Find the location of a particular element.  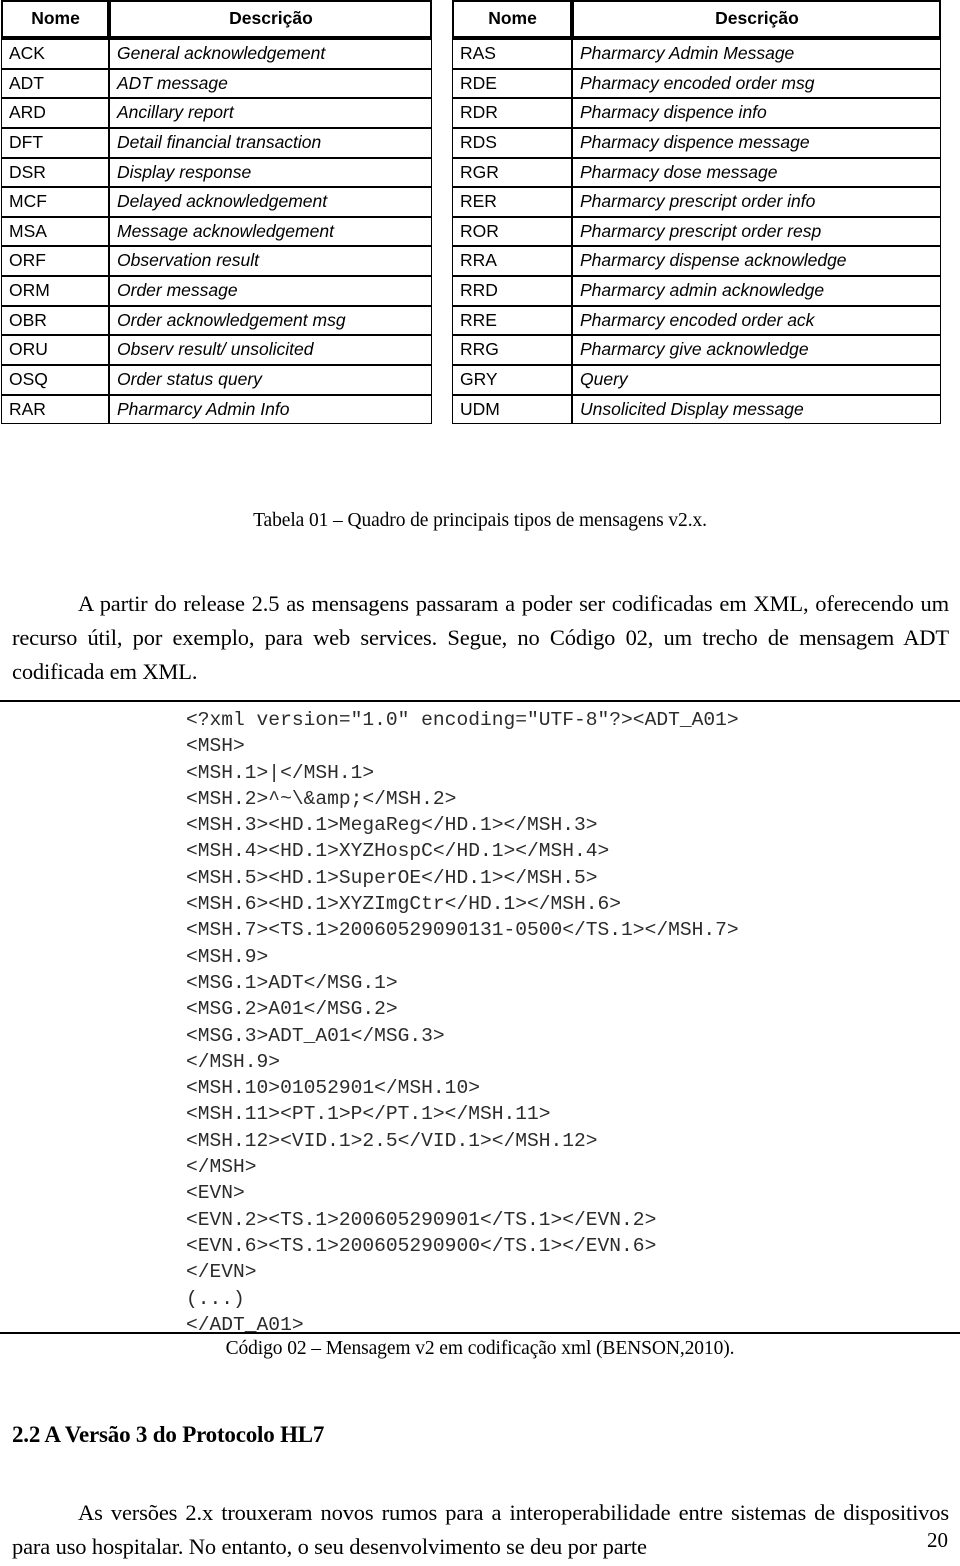

cell-message-code: RRD is located at coordinates (512, 291).